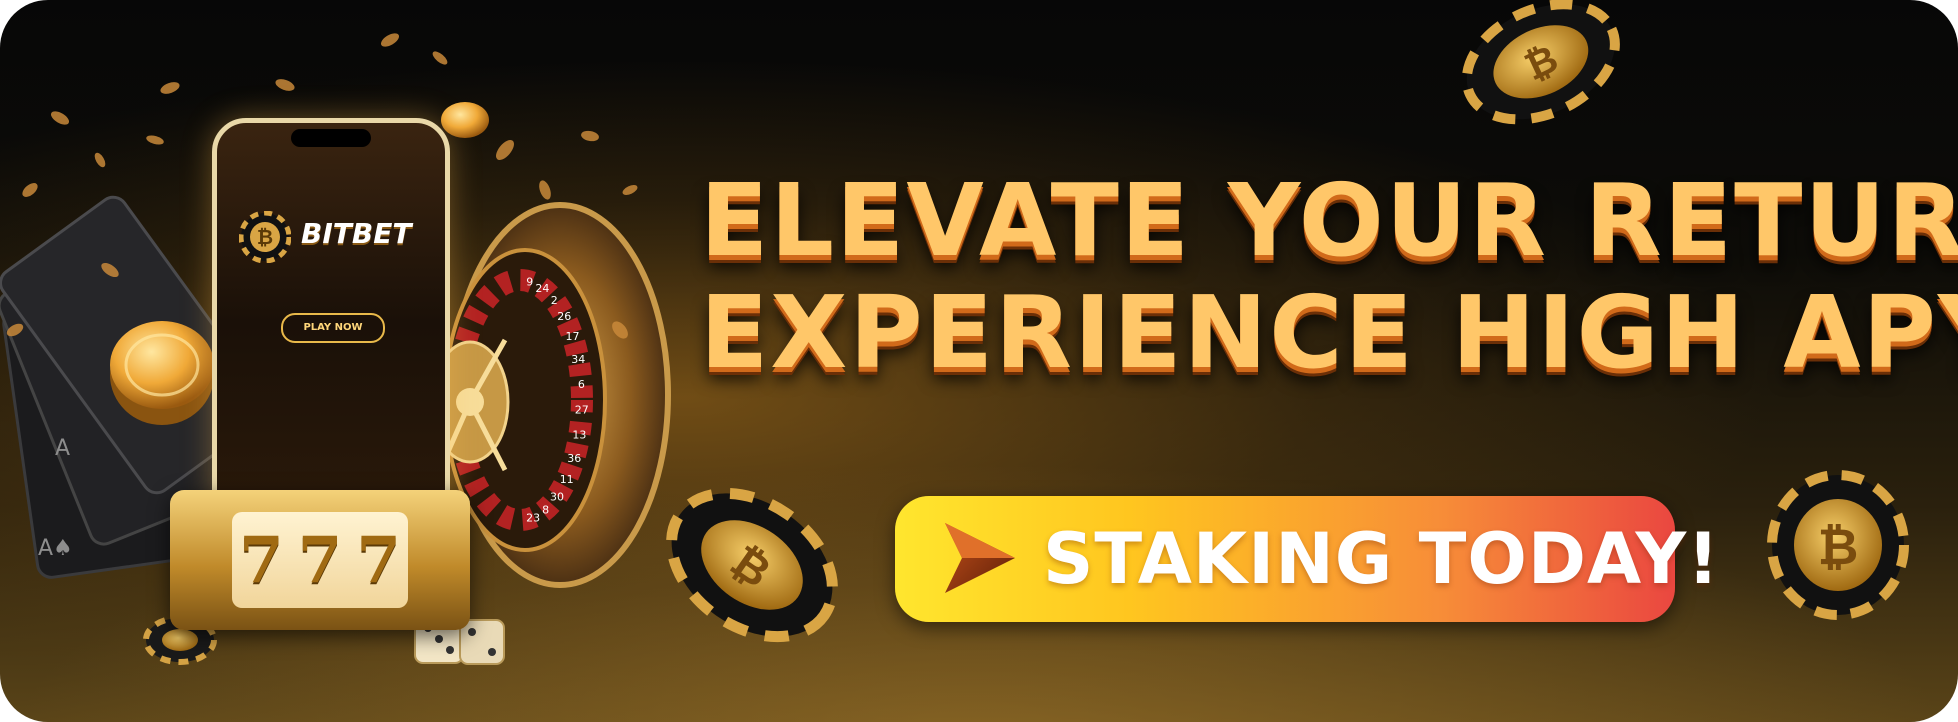 The image size is (1958, 722). I want to click on play-now-button: PLAY NOW, so click(333, 328).